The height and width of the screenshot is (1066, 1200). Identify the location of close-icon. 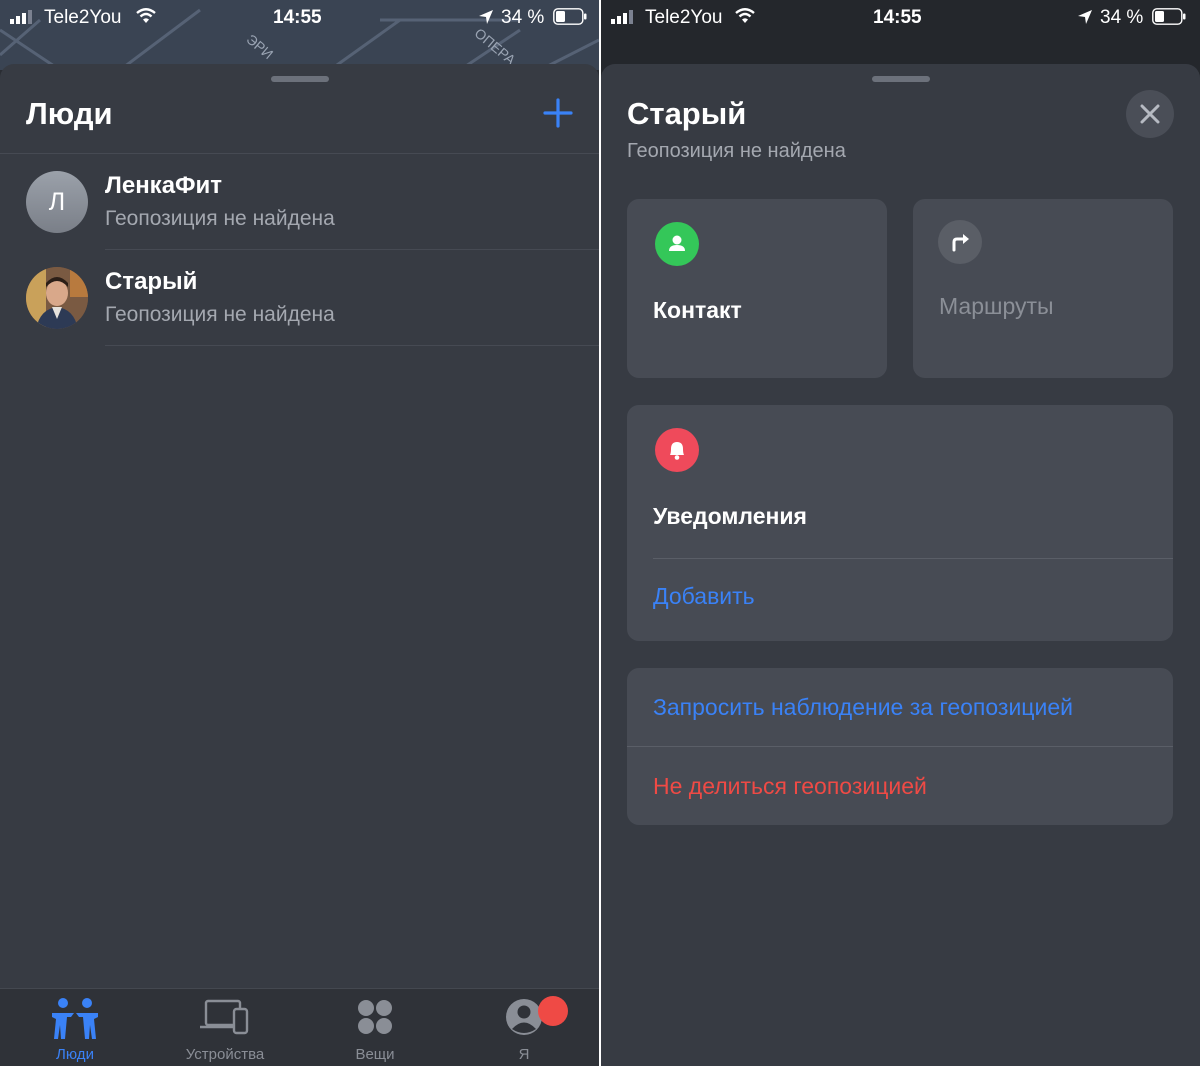
(1150, 114).